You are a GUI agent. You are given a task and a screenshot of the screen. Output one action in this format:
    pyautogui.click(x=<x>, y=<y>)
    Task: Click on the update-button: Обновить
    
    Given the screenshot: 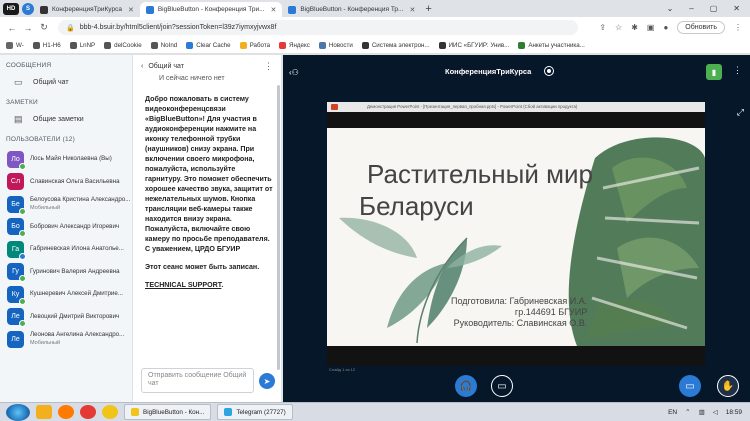 What is the action you would take?
    pyautogui.click(x=701, y=27)
    